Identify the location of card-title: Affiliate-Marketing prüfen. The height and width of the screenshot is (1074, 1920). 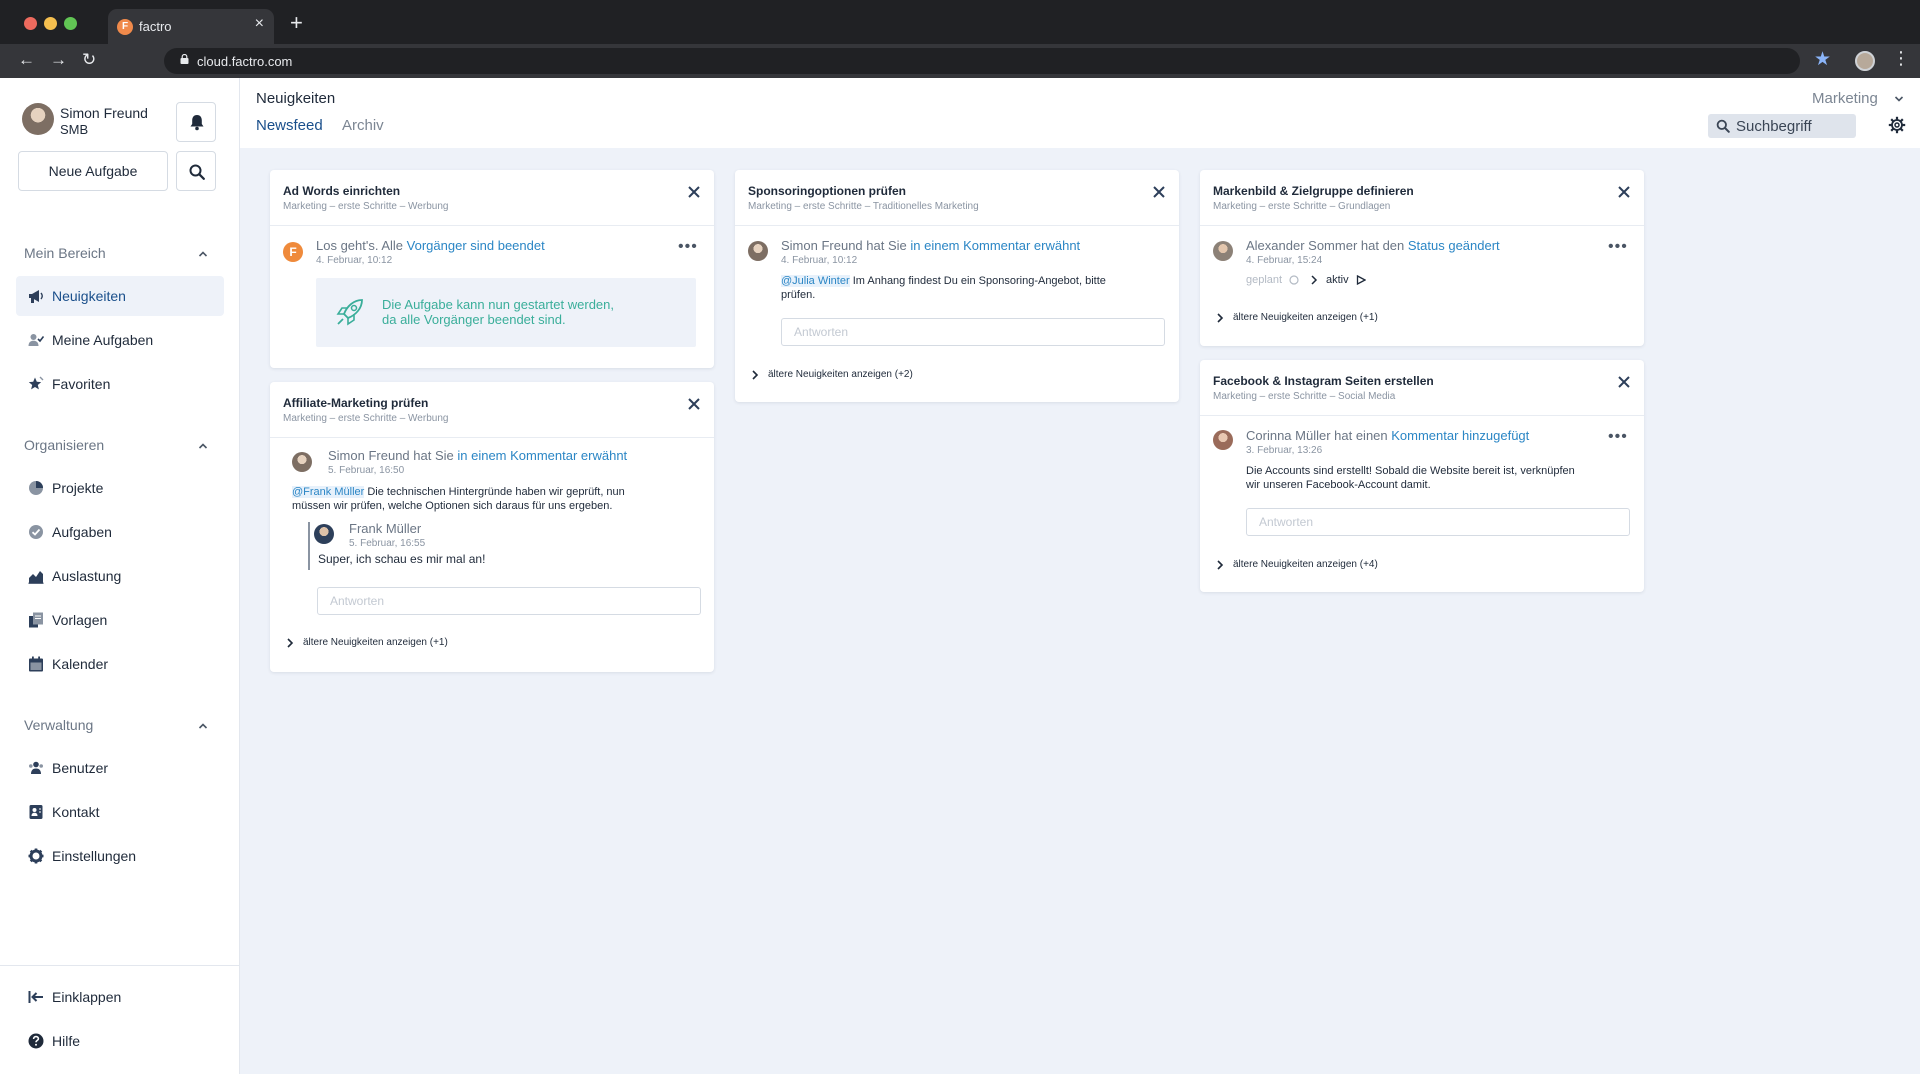
(356, 403).